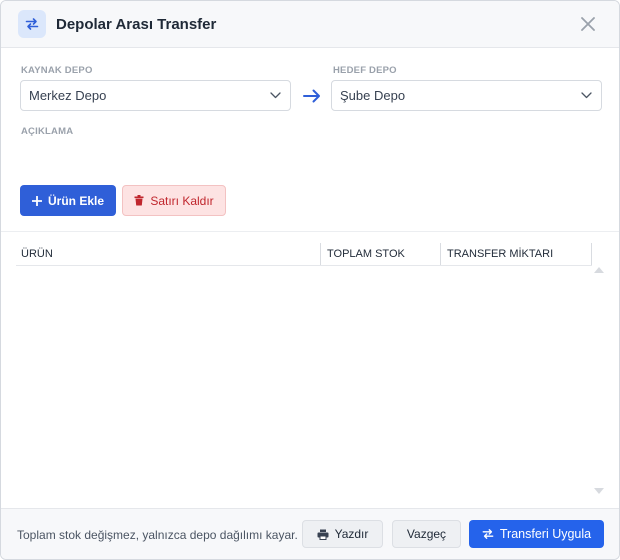 This screenshot has height=560, width=620. Describe the element at coordinates (139, 200) in the screenshot. I see `trash-icon` at that location.